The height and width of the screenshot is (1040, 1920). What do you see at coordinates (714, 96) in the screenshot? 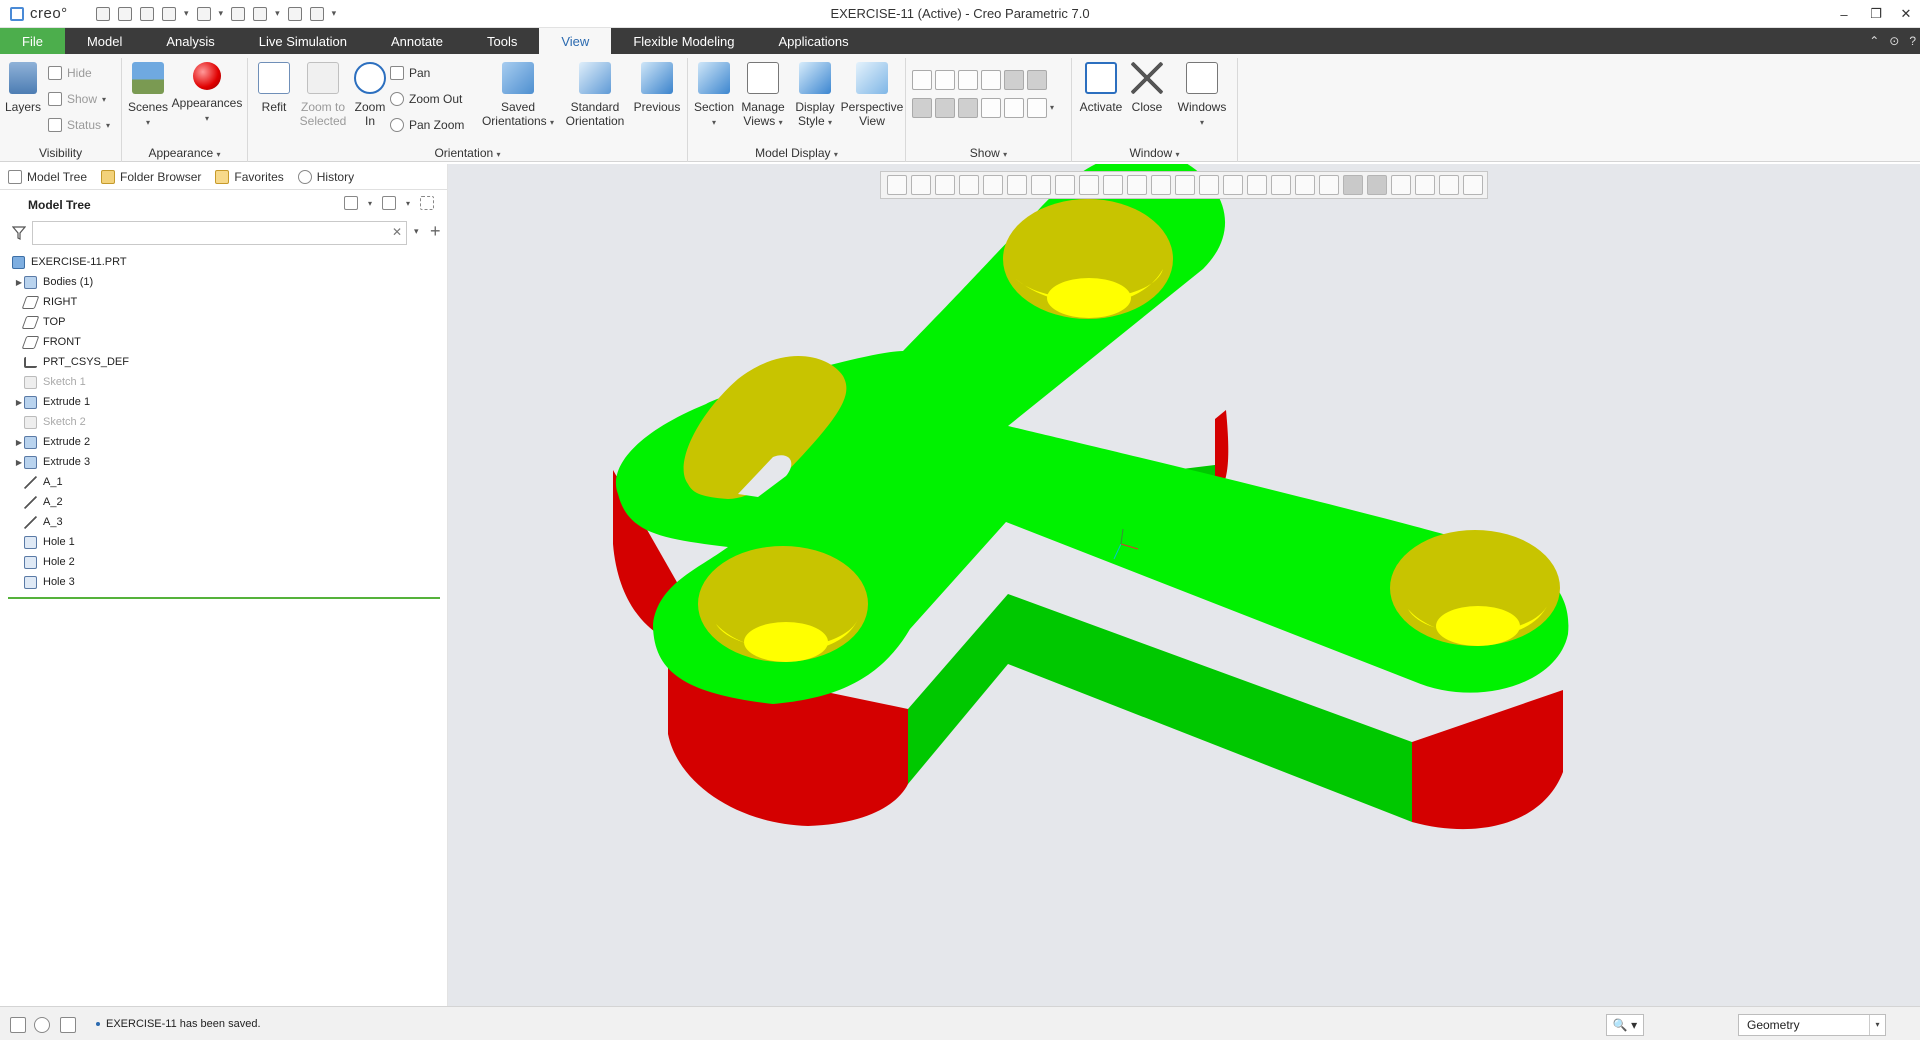
I see `section-button: Section ▾` at bounding box center [714, 96].